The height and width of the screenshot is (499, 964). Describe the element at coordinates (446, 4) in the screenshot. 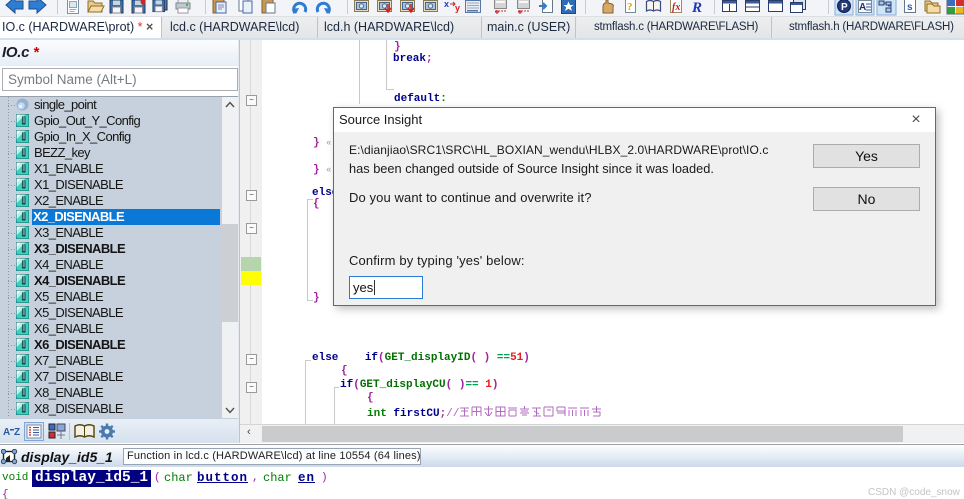

I see `svg-text: x` at that location.